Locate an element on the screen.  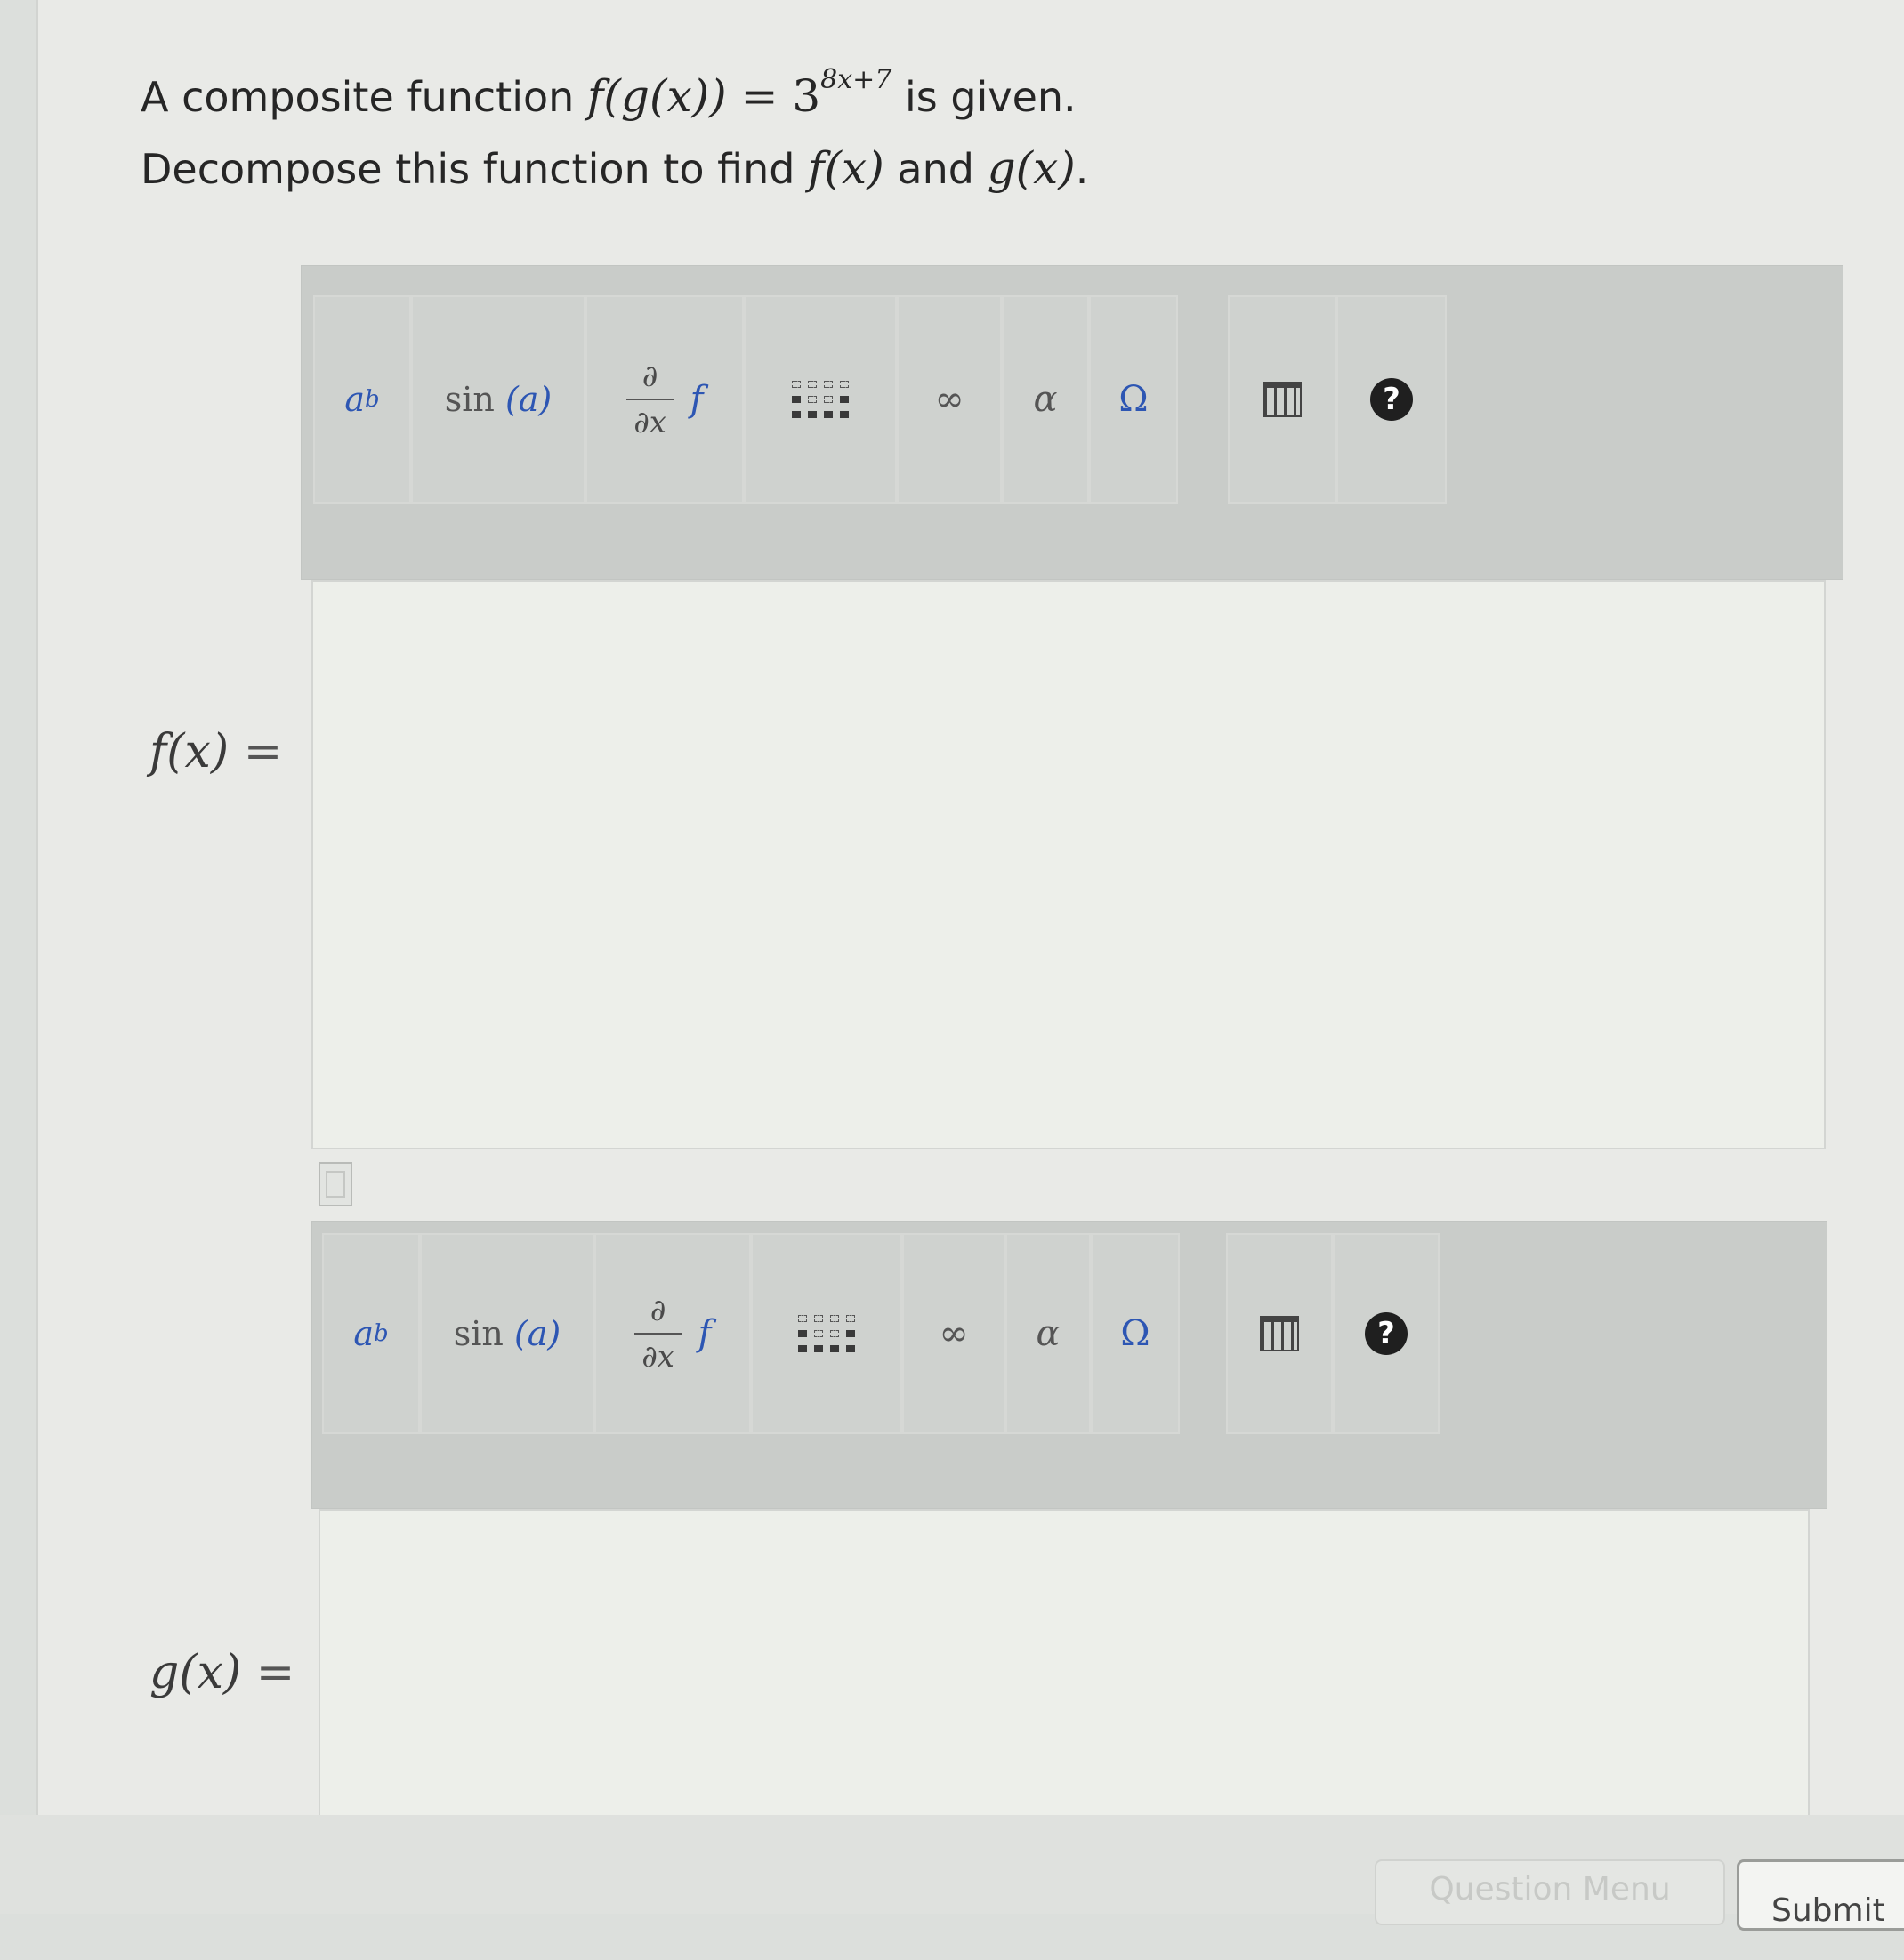
f-of-x: f(x) is located at coordinates (846, 168).